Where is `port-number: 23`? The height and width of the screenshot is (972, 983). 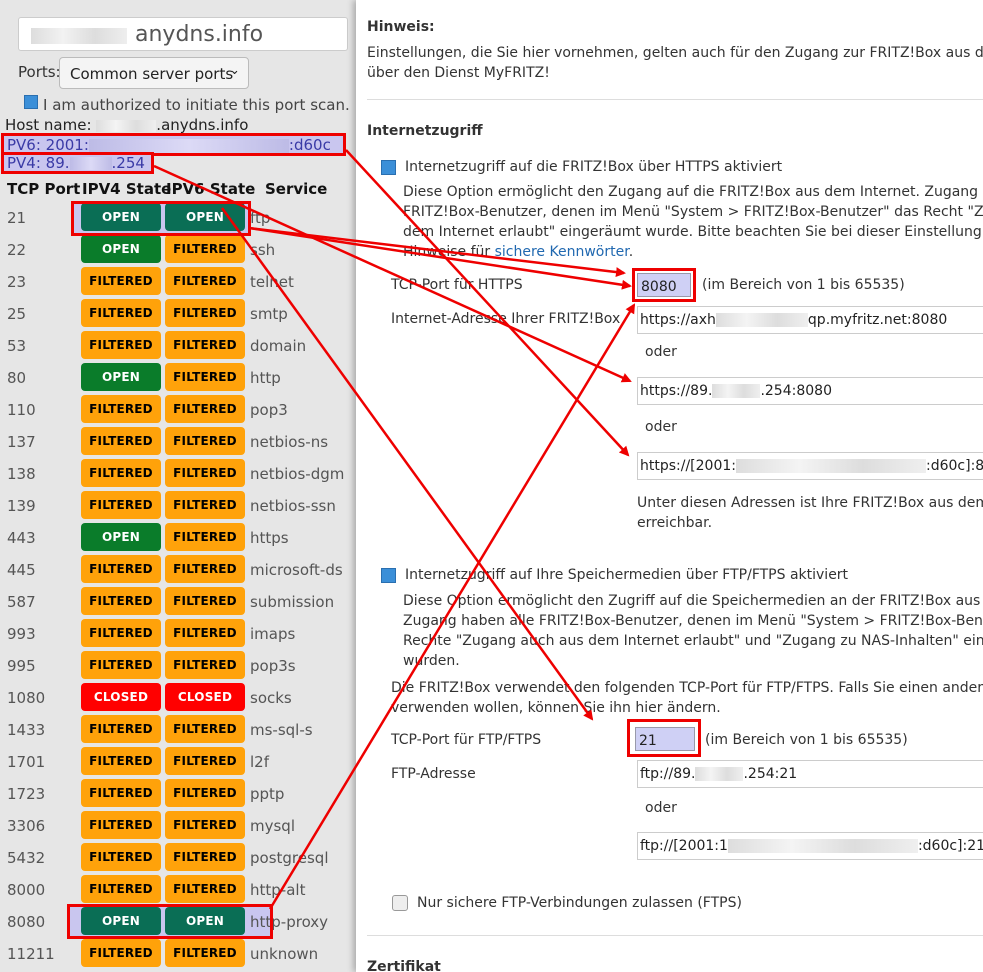
port-number: 23 is located at coordinates (17, 282).